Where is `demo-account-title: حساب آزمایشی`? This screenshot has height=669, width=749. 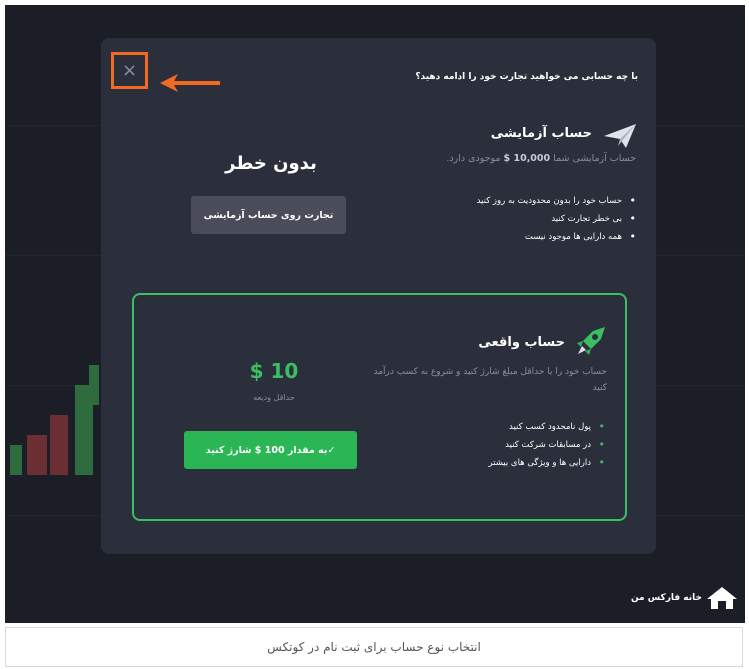 demo-account-title: حساب آزمایشی is located at coordinates (541, 133).